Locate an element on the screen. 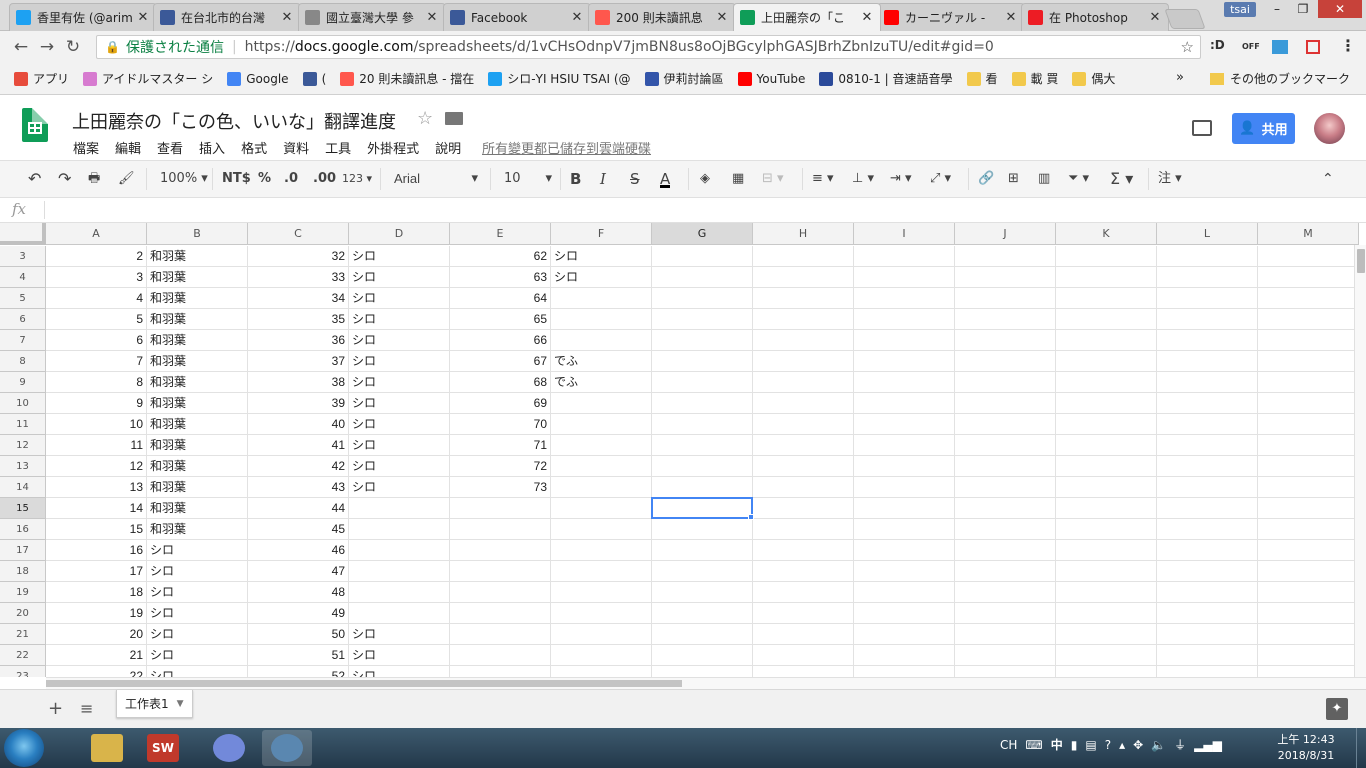 Image resolution: width=1366 pixels, height=768 pixels. row-header: 21 is located at coordinates (23, 634).